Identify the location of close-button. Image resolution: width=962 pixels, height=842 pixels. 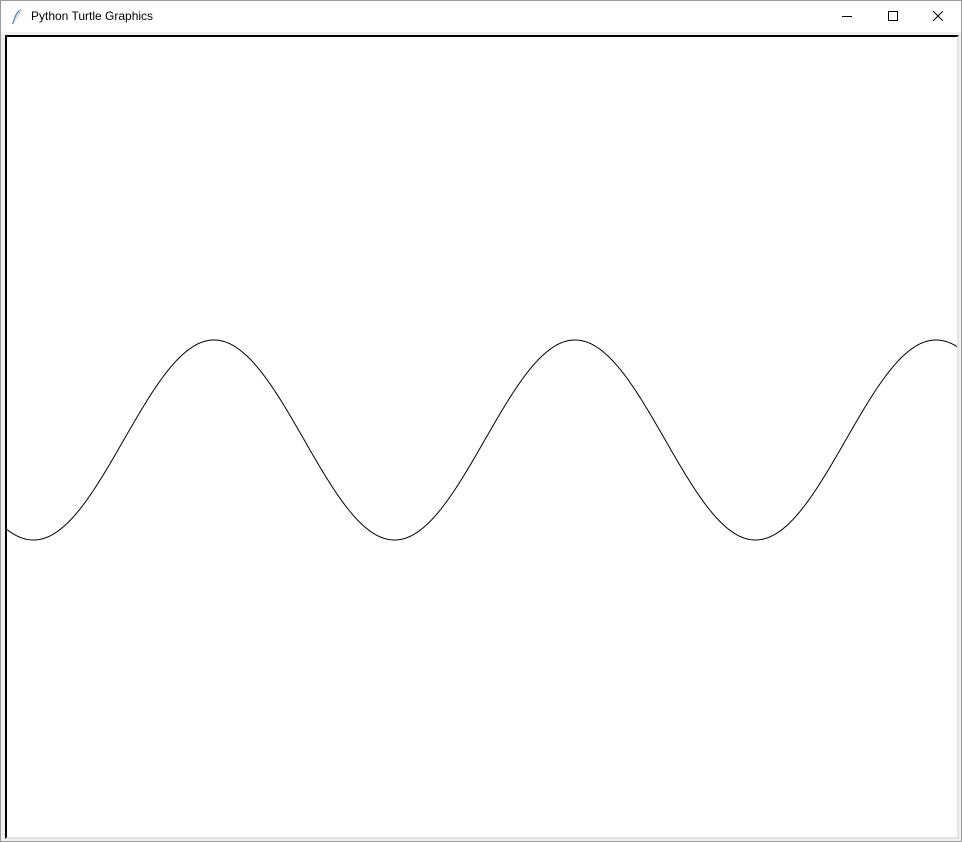
(938, 16).